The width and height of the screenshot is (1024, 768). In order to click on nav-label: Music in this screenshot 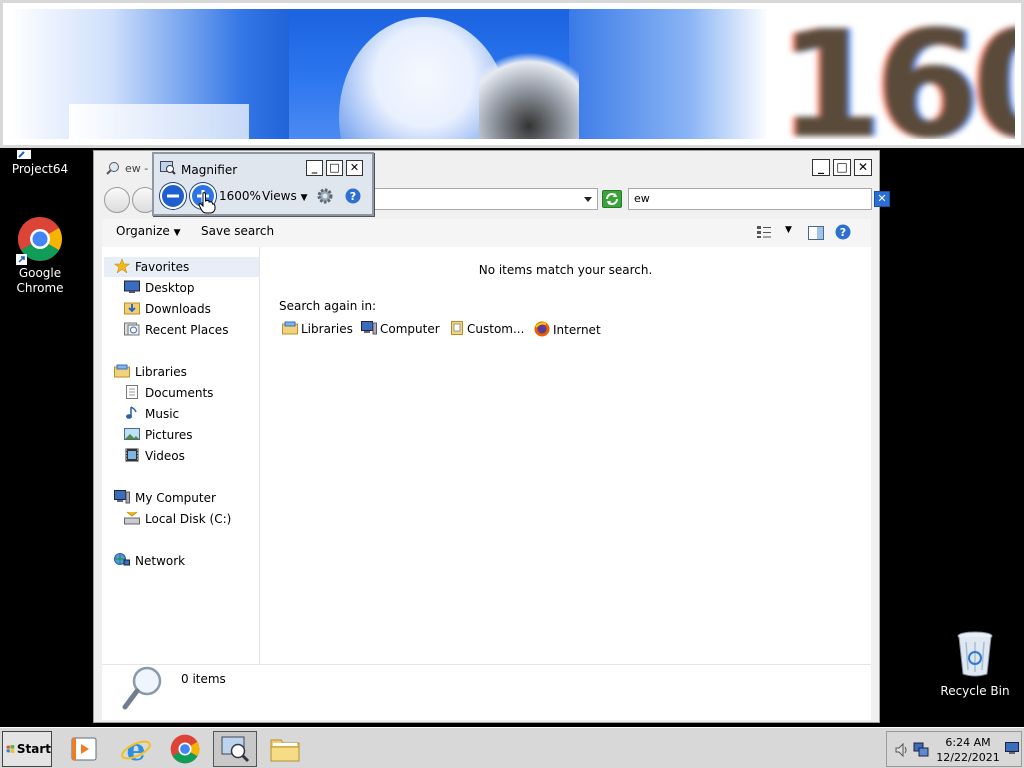, I will do `click(162, 414)`.